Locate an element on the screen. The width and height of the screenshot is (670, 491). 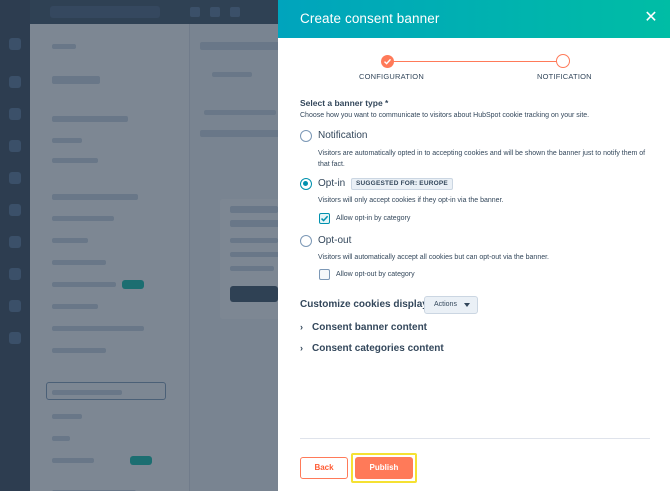
actions-dropdown: Actions is located at coordinates (451, 305).